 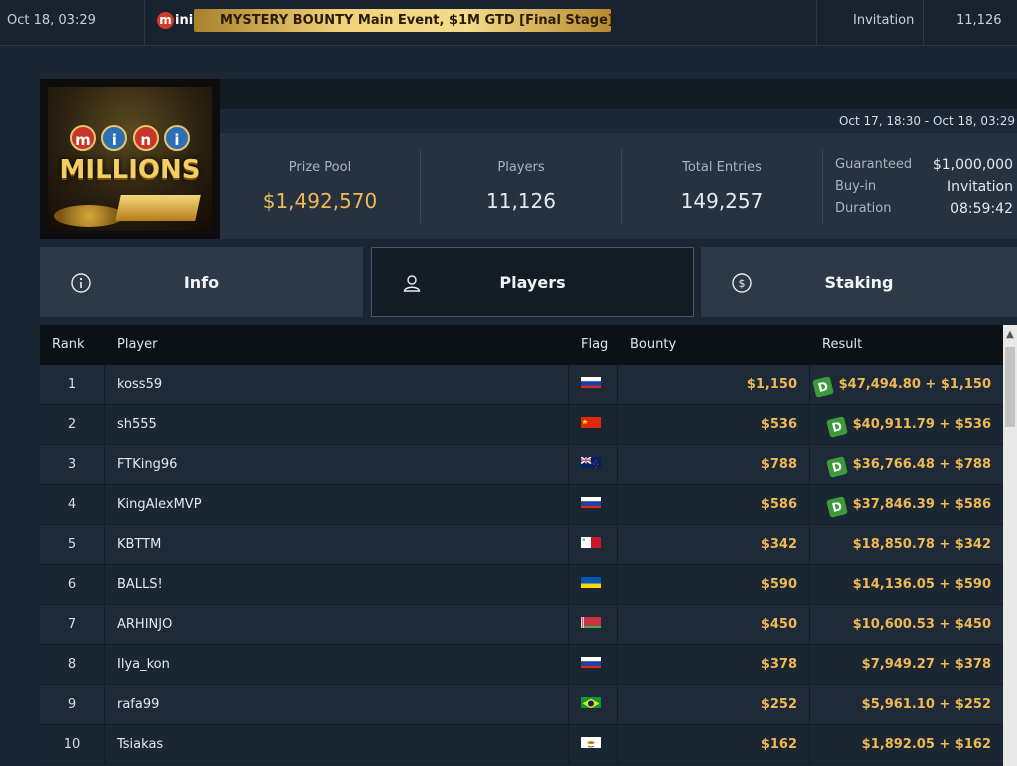 I want to click on stat-value: $1,492,570, so click(x=320, y=201).